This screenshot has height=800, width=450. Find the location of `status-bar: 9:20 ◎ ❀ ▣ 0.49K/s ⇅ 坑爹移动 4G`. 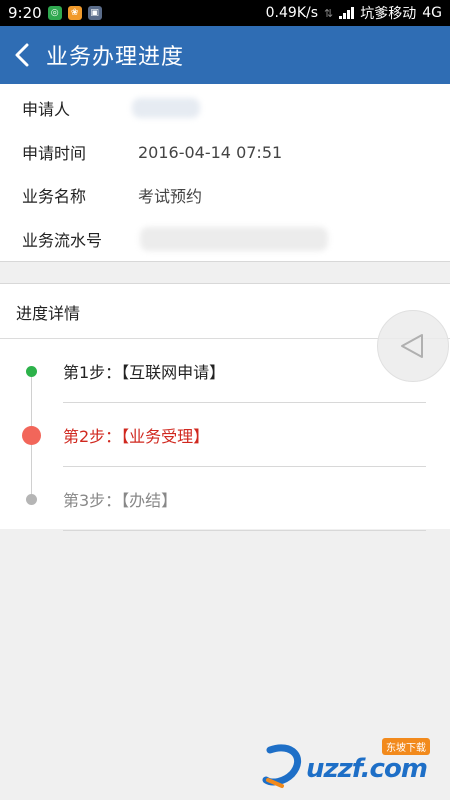

status-bar: 9:20 ◎ ❀ ▣ 0.49K/s ⇅ 坑爹移动 4G is located at coordinates (225, 13).